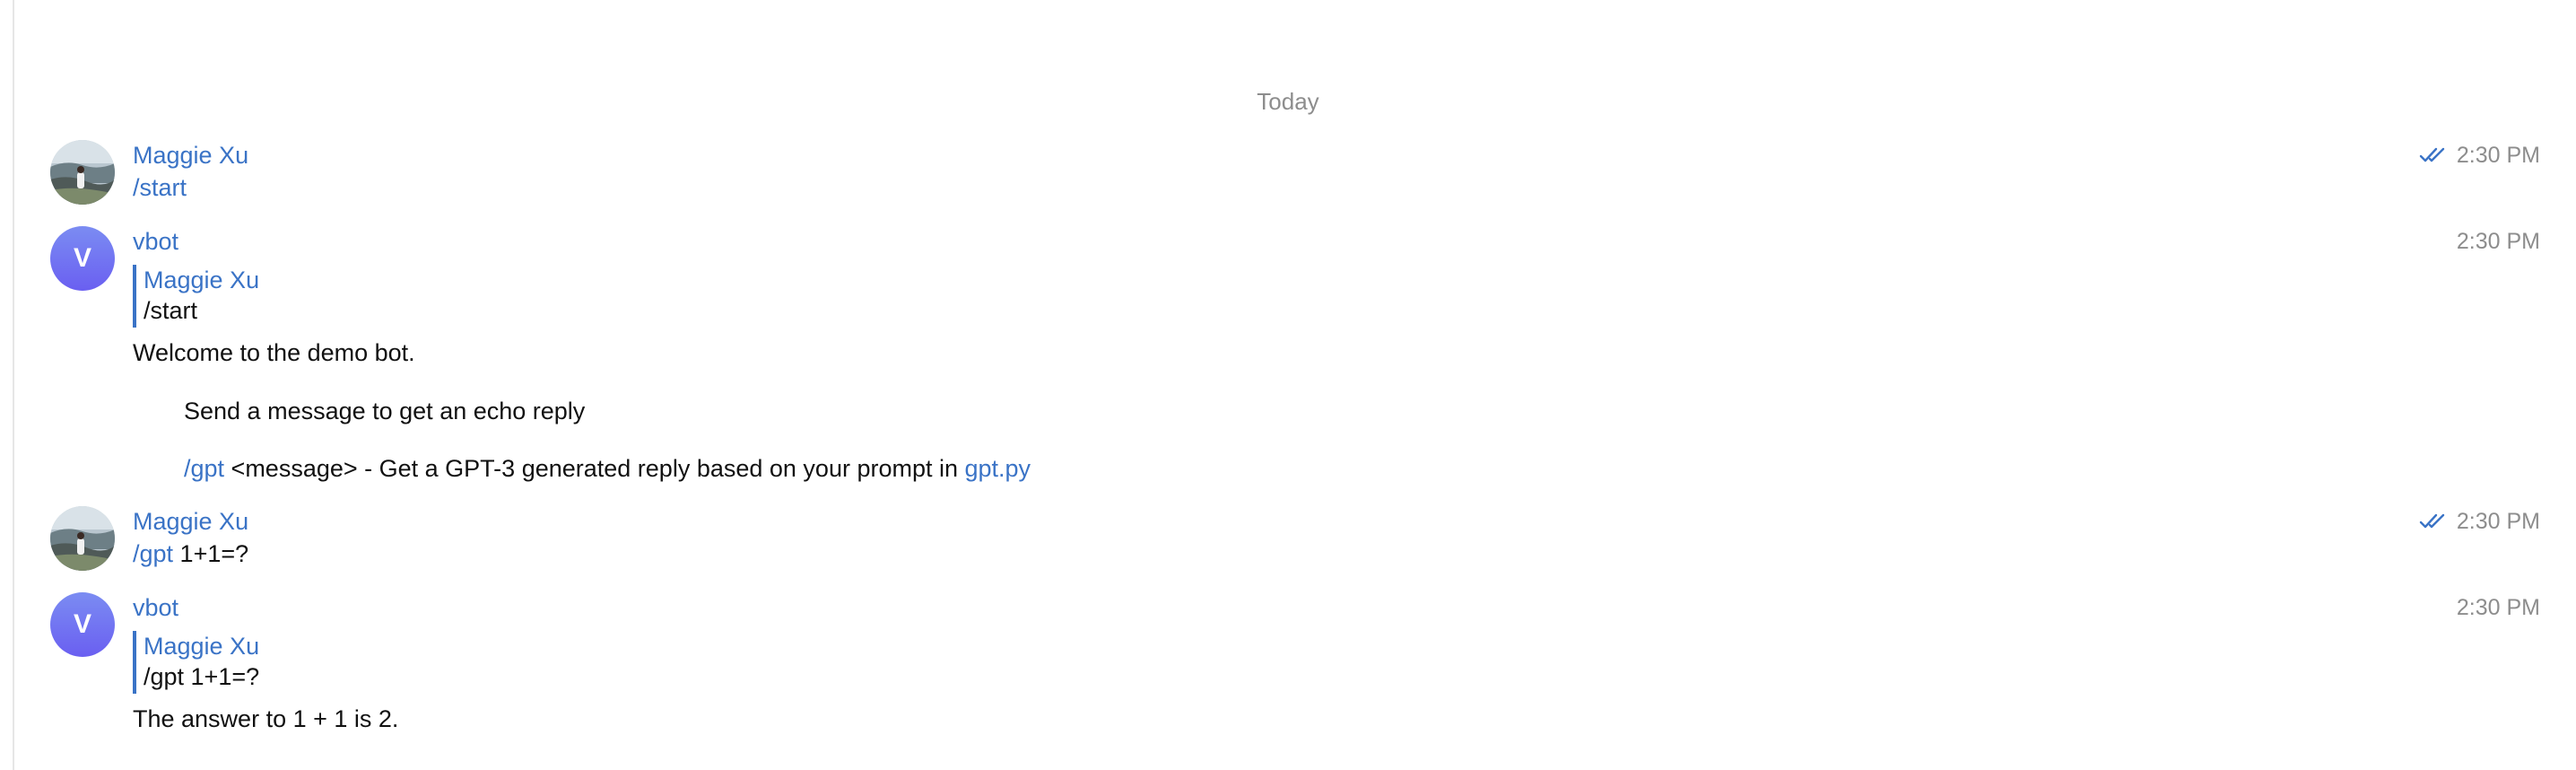 Image resolution: width=2576 pixels, height=770 pixels. Describe the element at coordinates (1288, 102) in the screenshot. I see `date-separator: Today` at that location.